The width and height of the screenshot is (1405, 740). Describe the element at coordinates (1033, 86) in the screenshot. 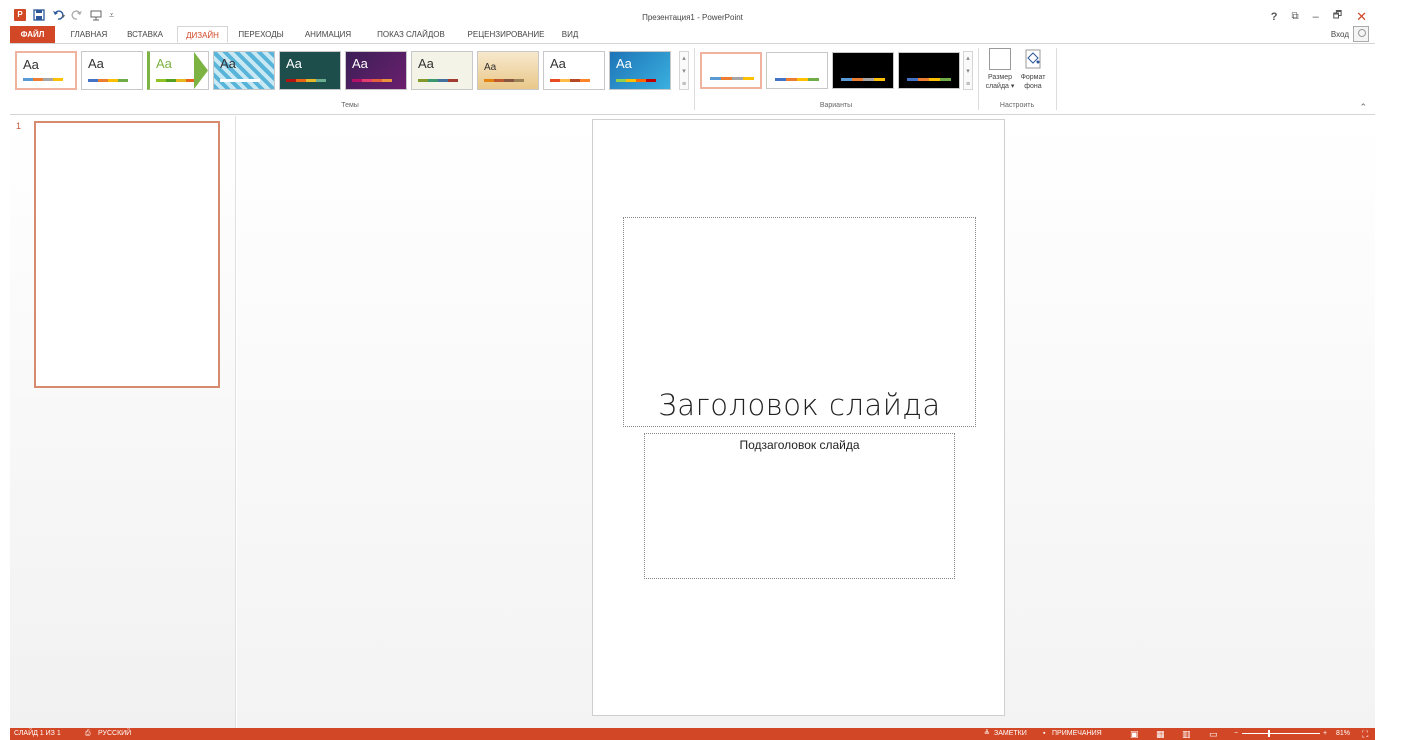

I see `format-background-label-2: фона` at that location.